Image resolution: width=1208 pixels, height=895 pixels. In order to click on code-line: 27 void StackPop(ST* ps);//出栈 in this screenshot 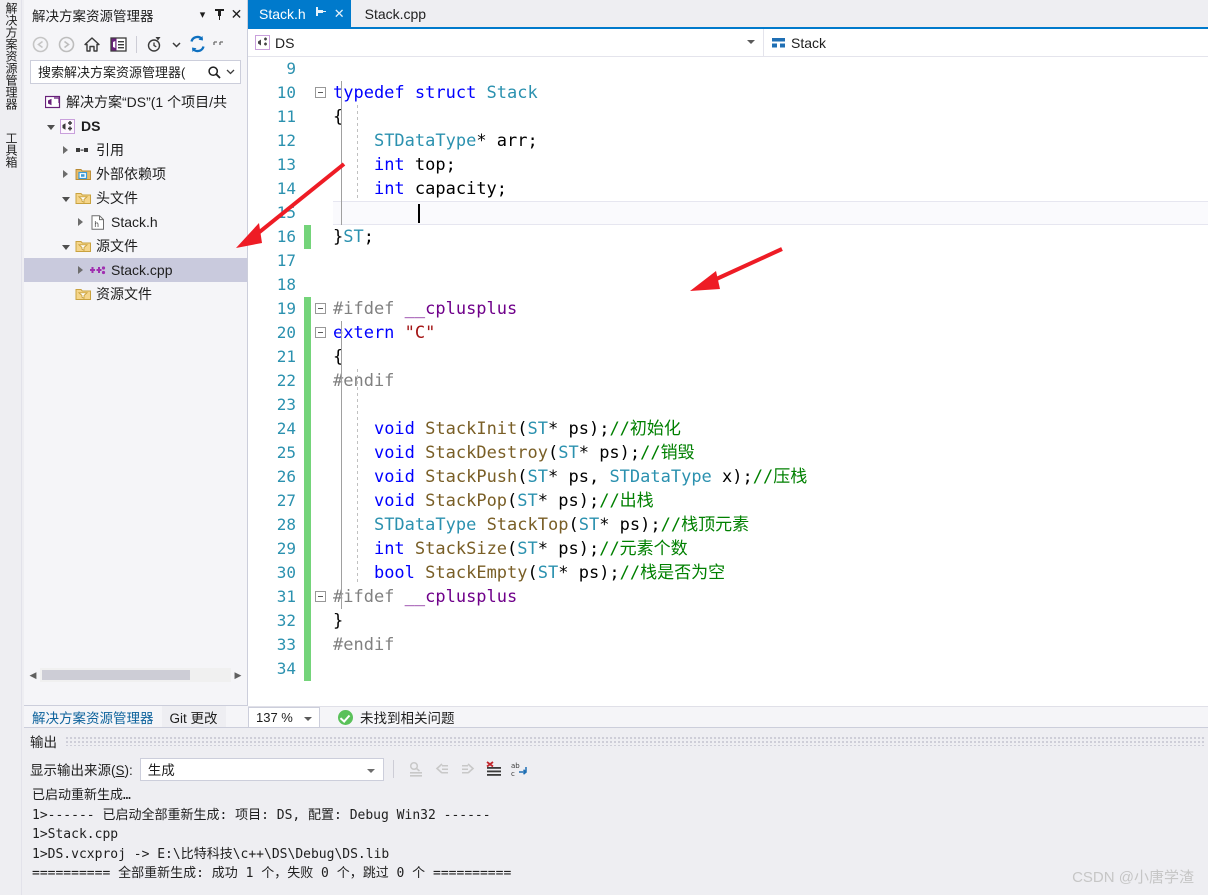, I will do `click(728, 501)`.